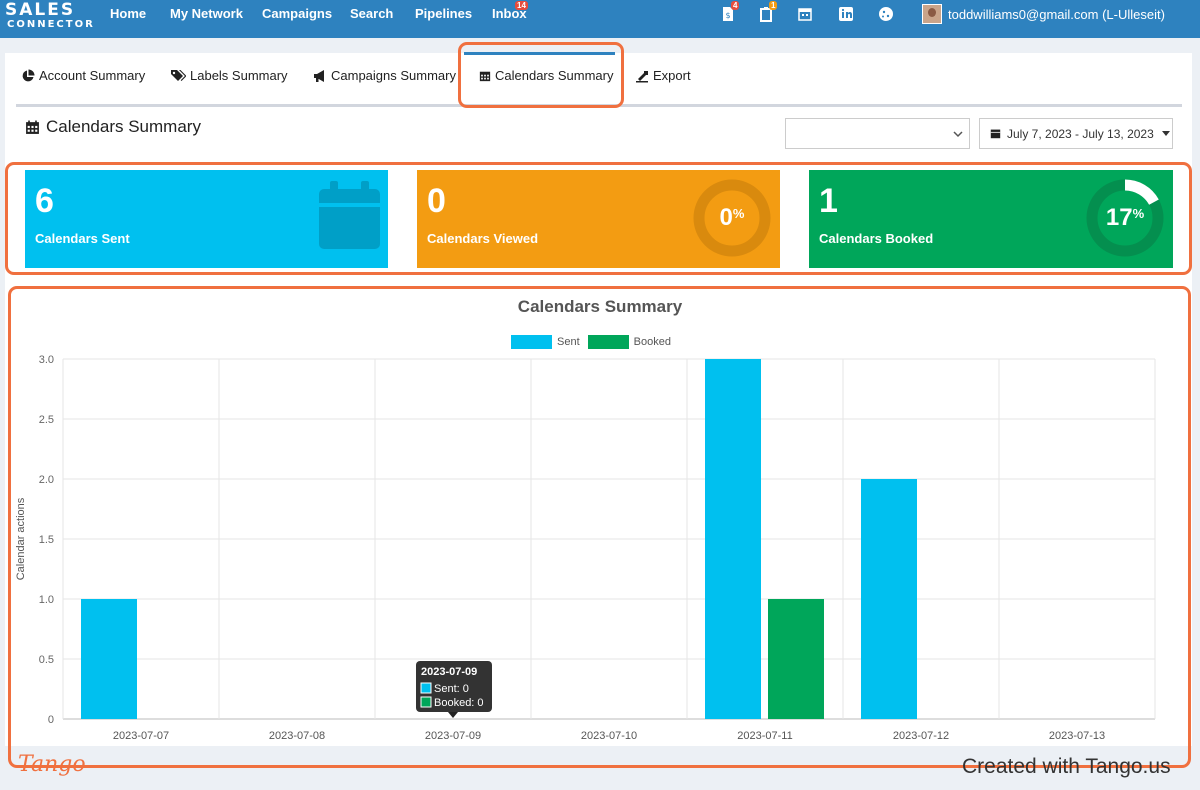  What do you see at coordinates (28, 75) in the screenshot?
I see `pie-chart-icon` at bounding box center [28, 75].